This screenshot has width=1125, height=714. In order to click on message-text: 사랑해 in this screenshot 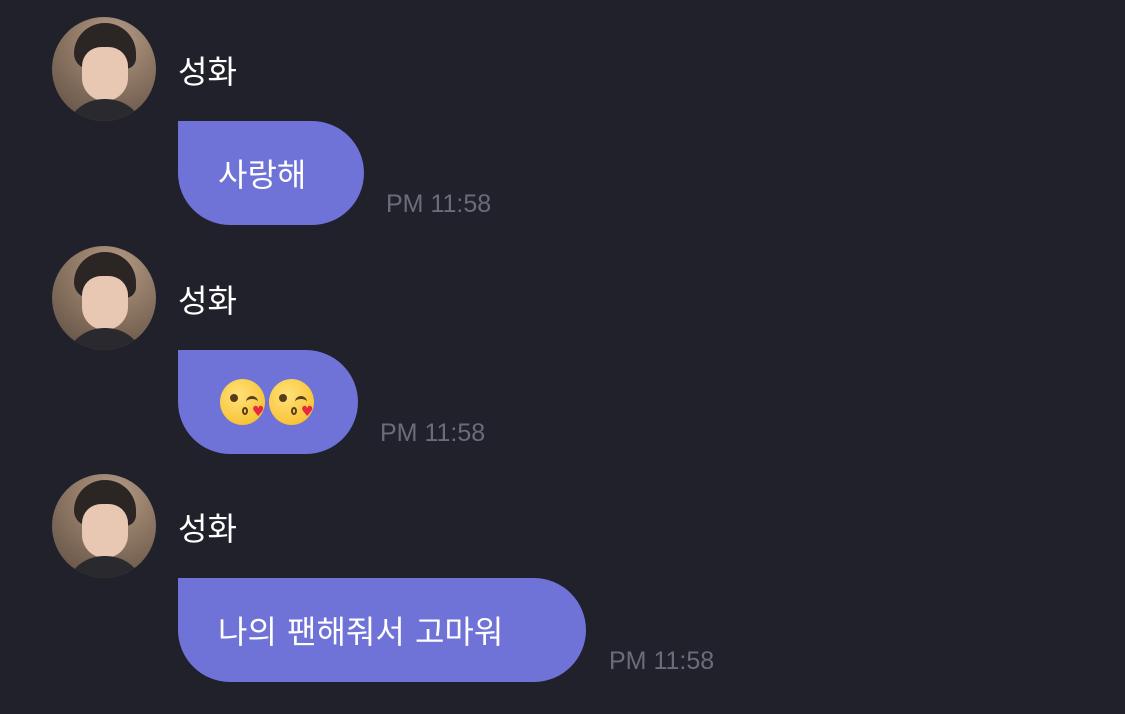, I will do `click(262, 175)`.